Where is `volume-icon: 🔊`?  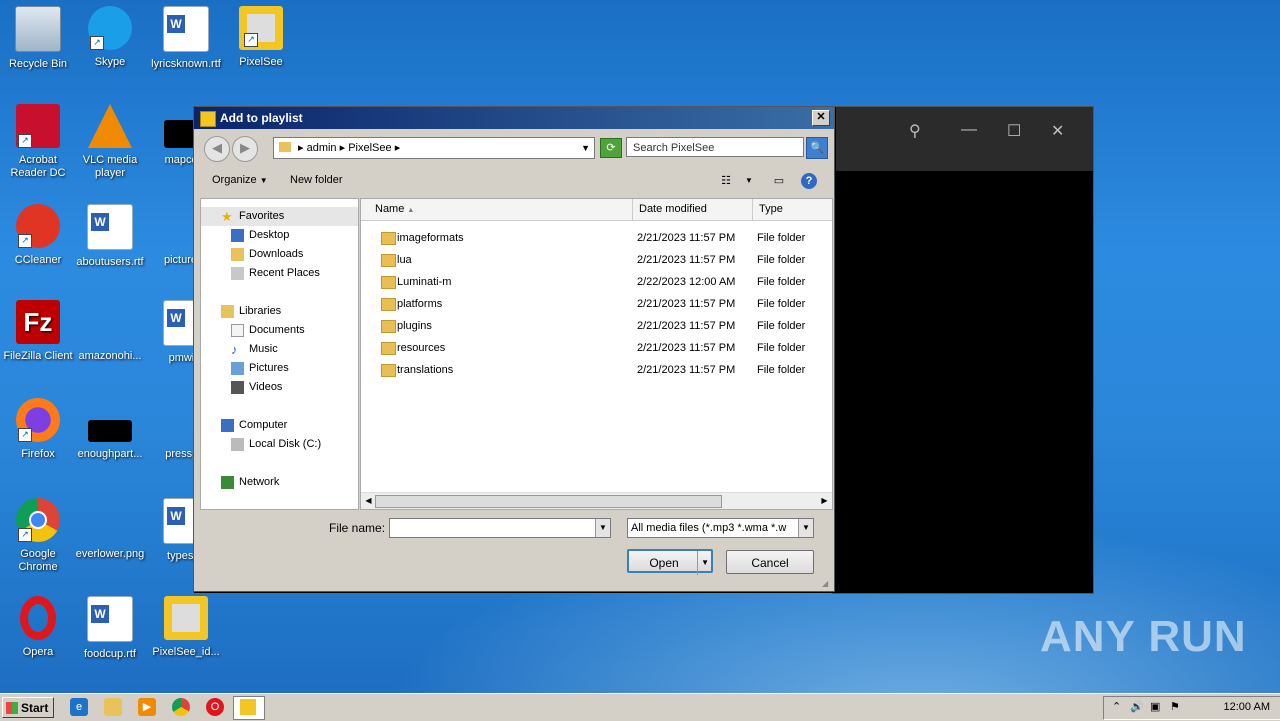 volume-icon: 🔊 is located at coordinates (1137, 706).